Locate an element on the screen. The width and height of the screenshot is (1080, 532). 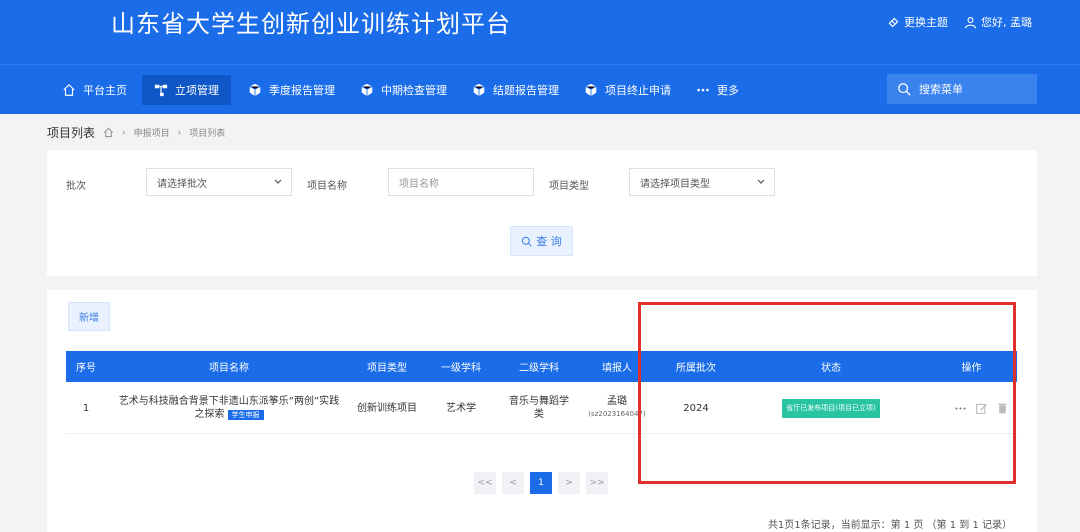
col-header-name: 项目名称 is located at coordinates (229, 368).